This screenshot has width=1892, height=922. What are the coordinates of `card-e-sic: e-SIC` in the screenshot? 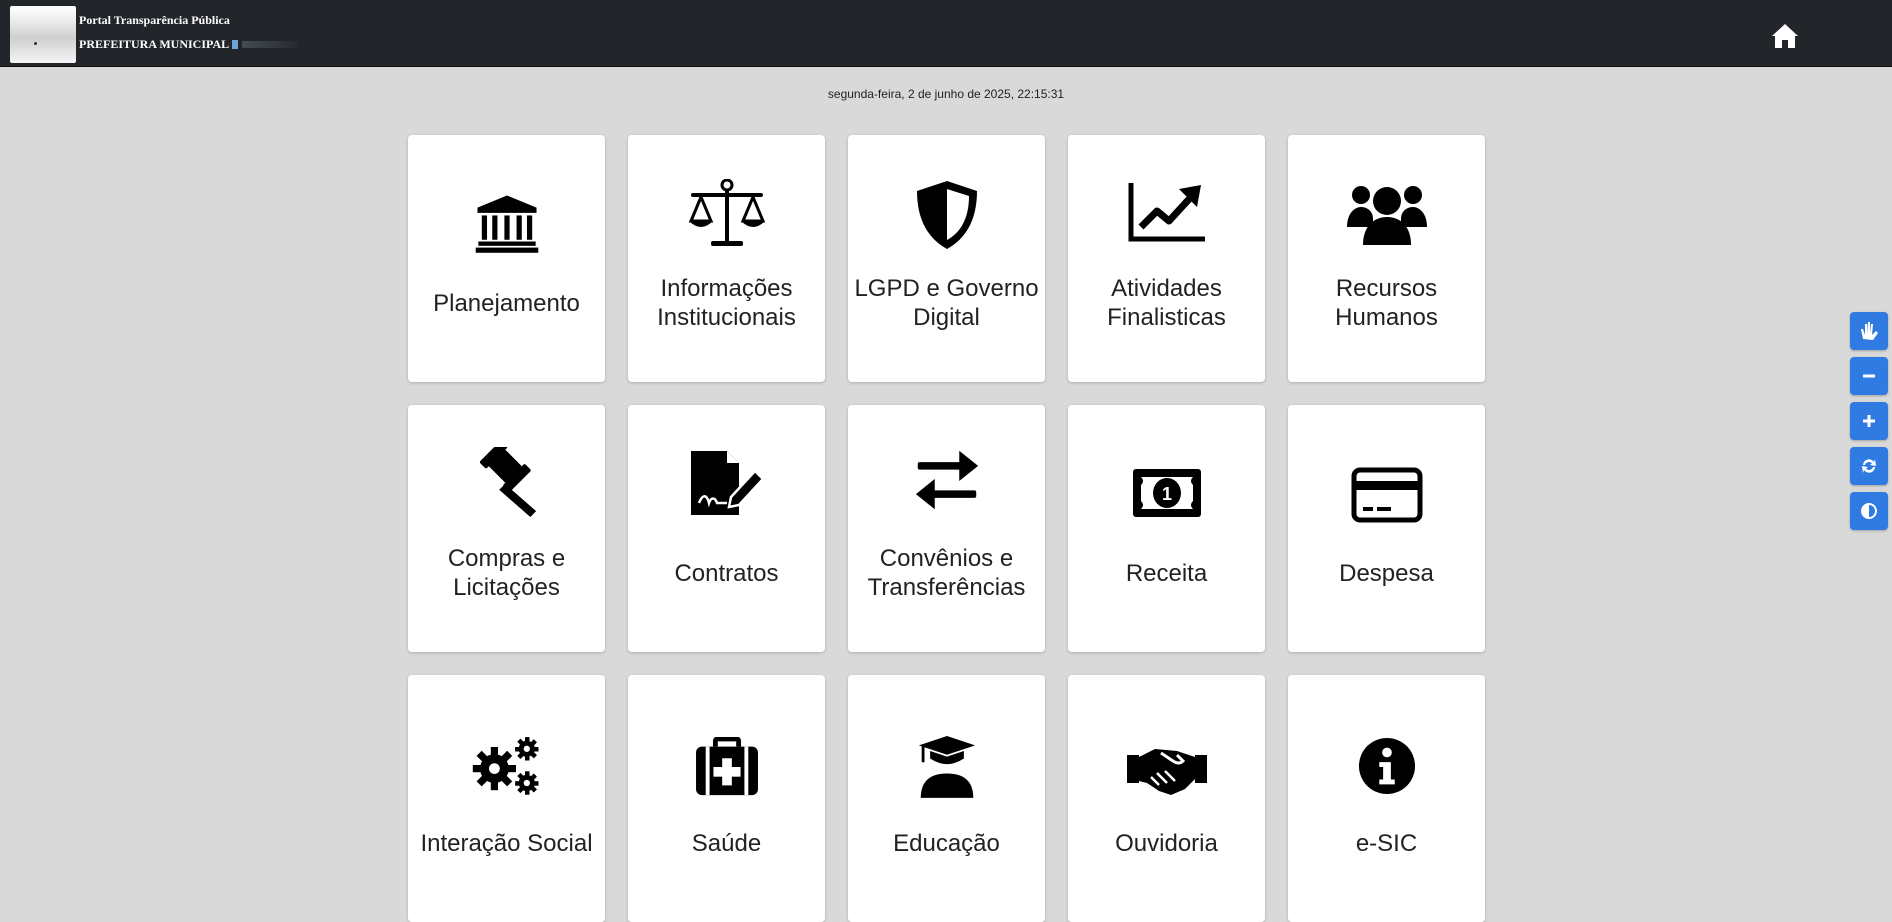 It's located at (1386, 798).